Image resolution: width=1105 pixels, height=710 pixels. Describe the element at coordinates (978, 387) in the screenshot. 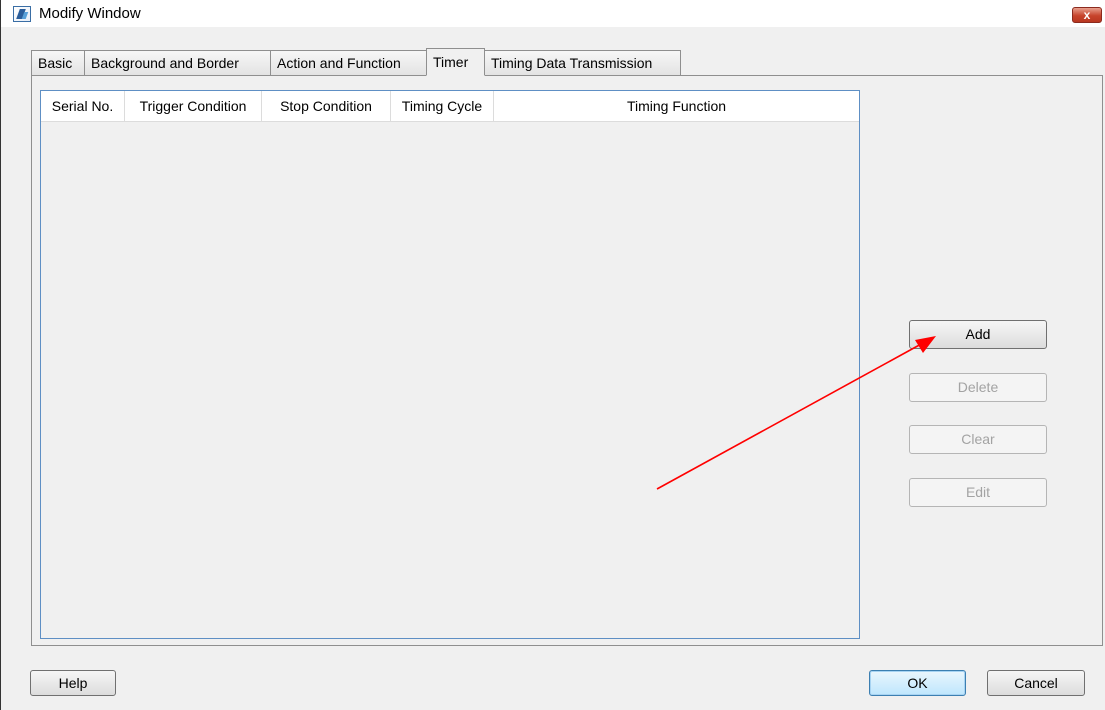

I see `delete-button: Delete` at that location.